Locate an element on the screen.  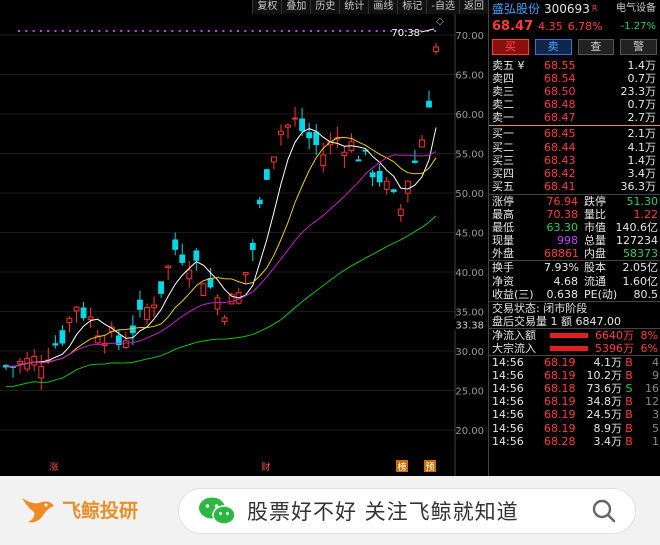
search-slogan: 股票好不好 关注飞鲸就知道 is located at coordinates (383, 512).